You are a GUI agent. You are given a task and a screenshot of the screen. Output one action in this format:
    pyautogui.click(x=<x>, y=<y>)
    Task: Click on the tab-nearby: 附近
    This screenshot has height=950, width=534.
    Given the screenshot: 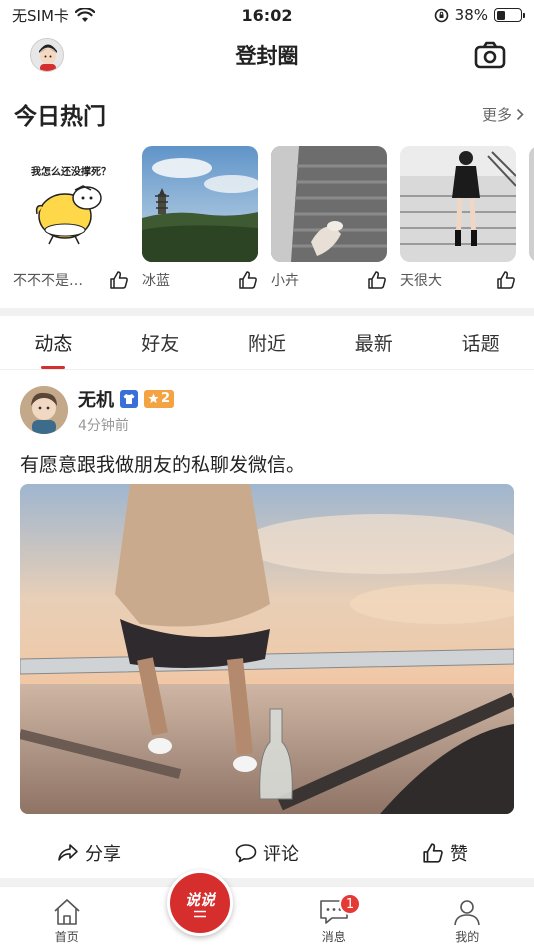 What is the action you would take?
    pyautogui.click(x=267, y=343)
    